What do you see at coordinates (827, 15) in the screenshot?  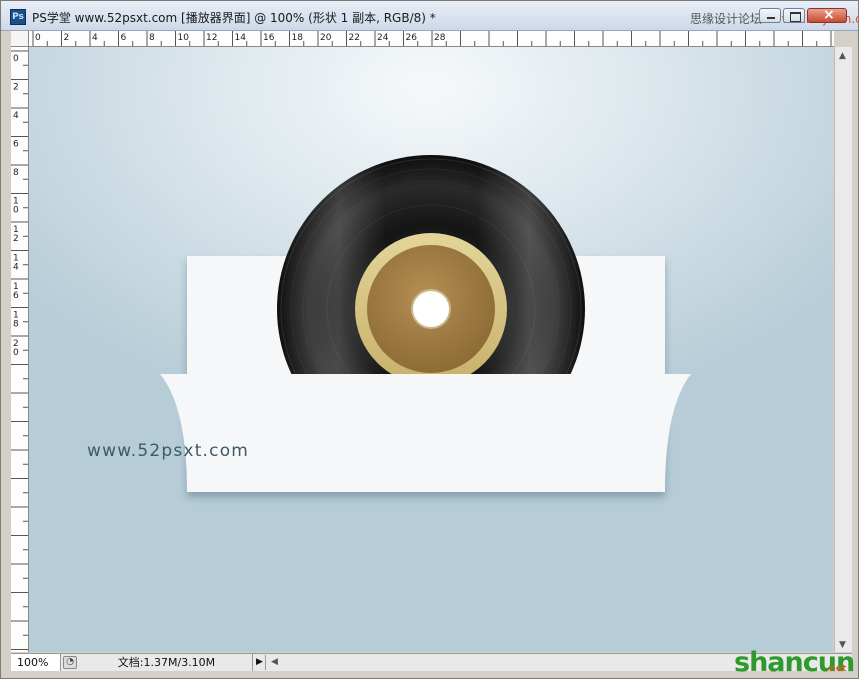 I see `close-button` at bounding box center [827, 15].